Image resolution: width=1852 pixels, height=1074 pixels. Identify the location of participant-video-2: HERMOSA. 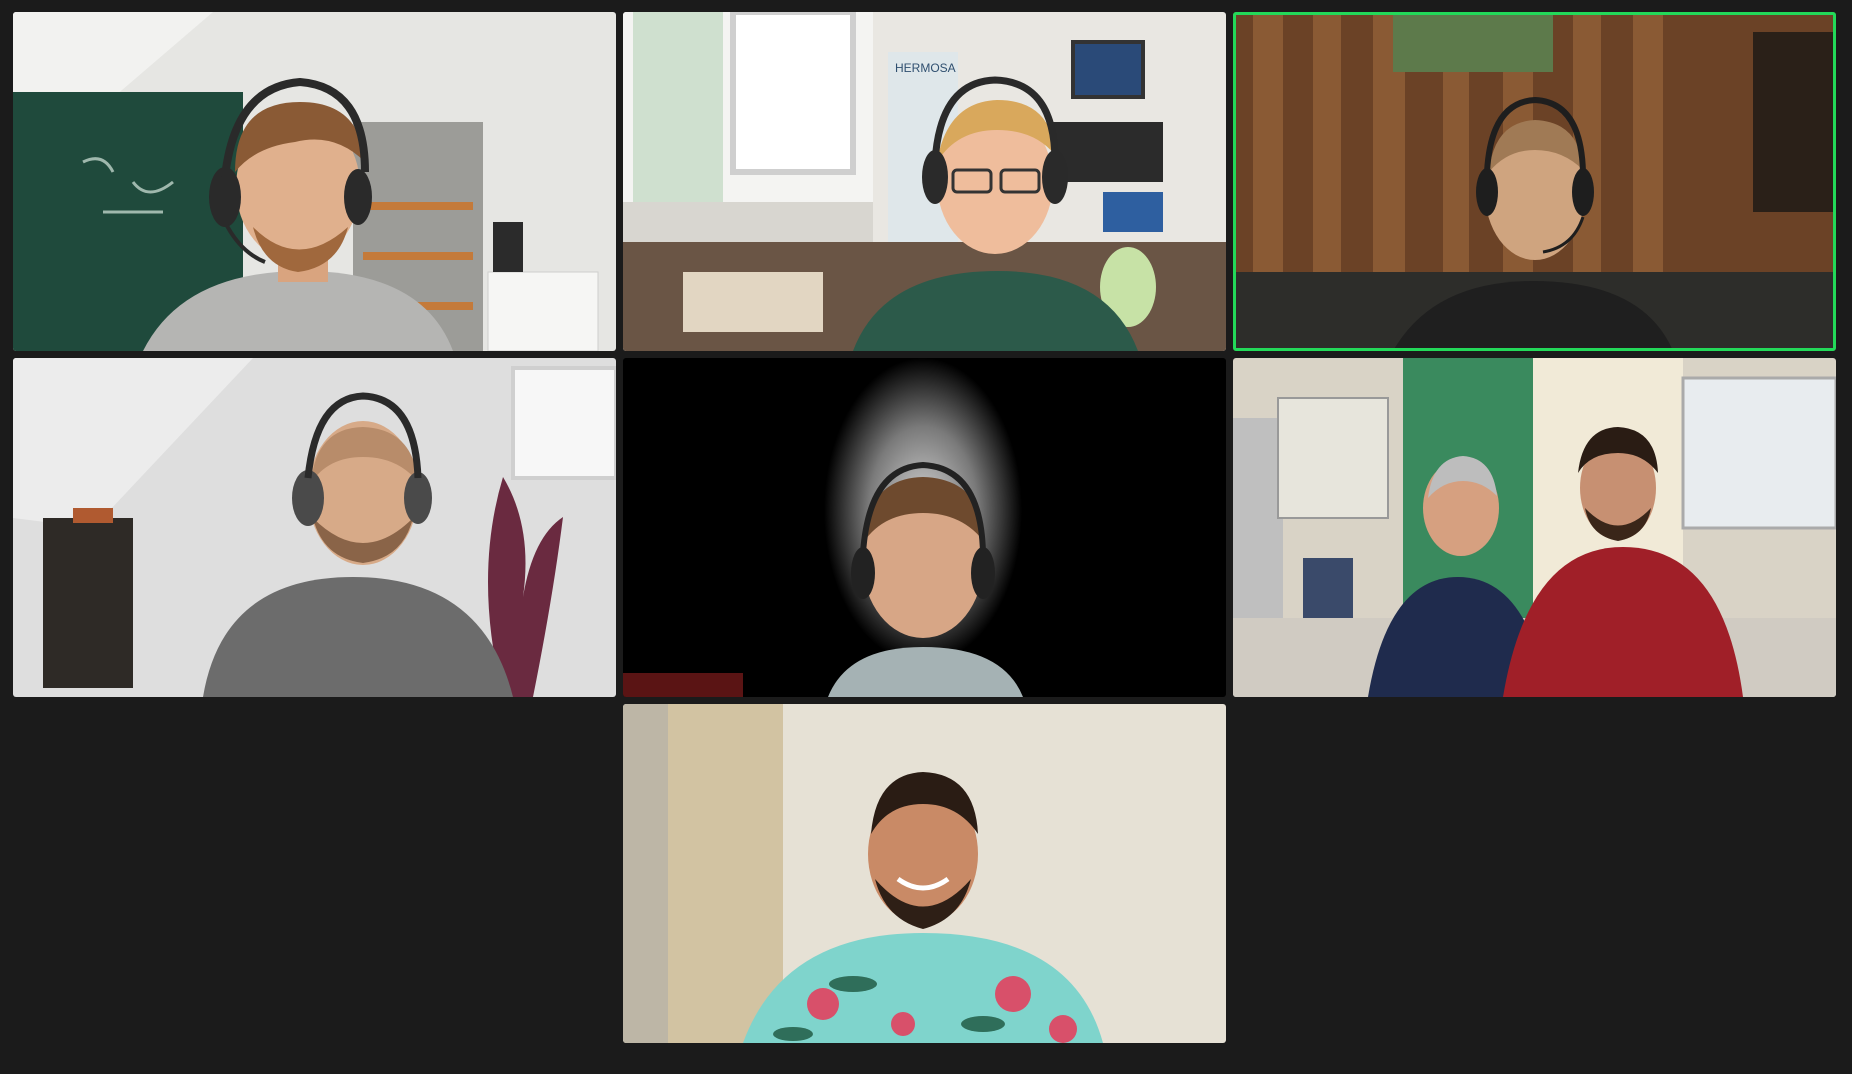
(924, 181).